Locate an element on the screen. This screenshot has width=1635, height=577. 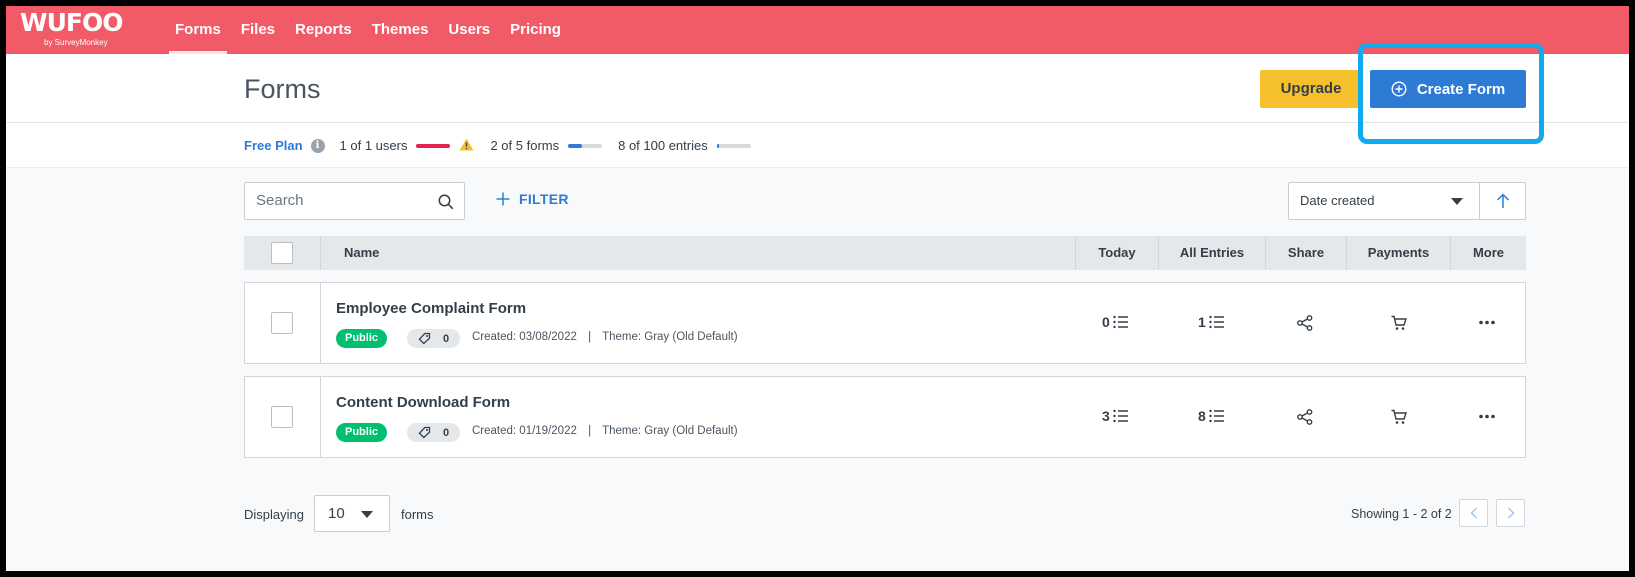
chevron-right-icon is located at coordinates (1510, 513).